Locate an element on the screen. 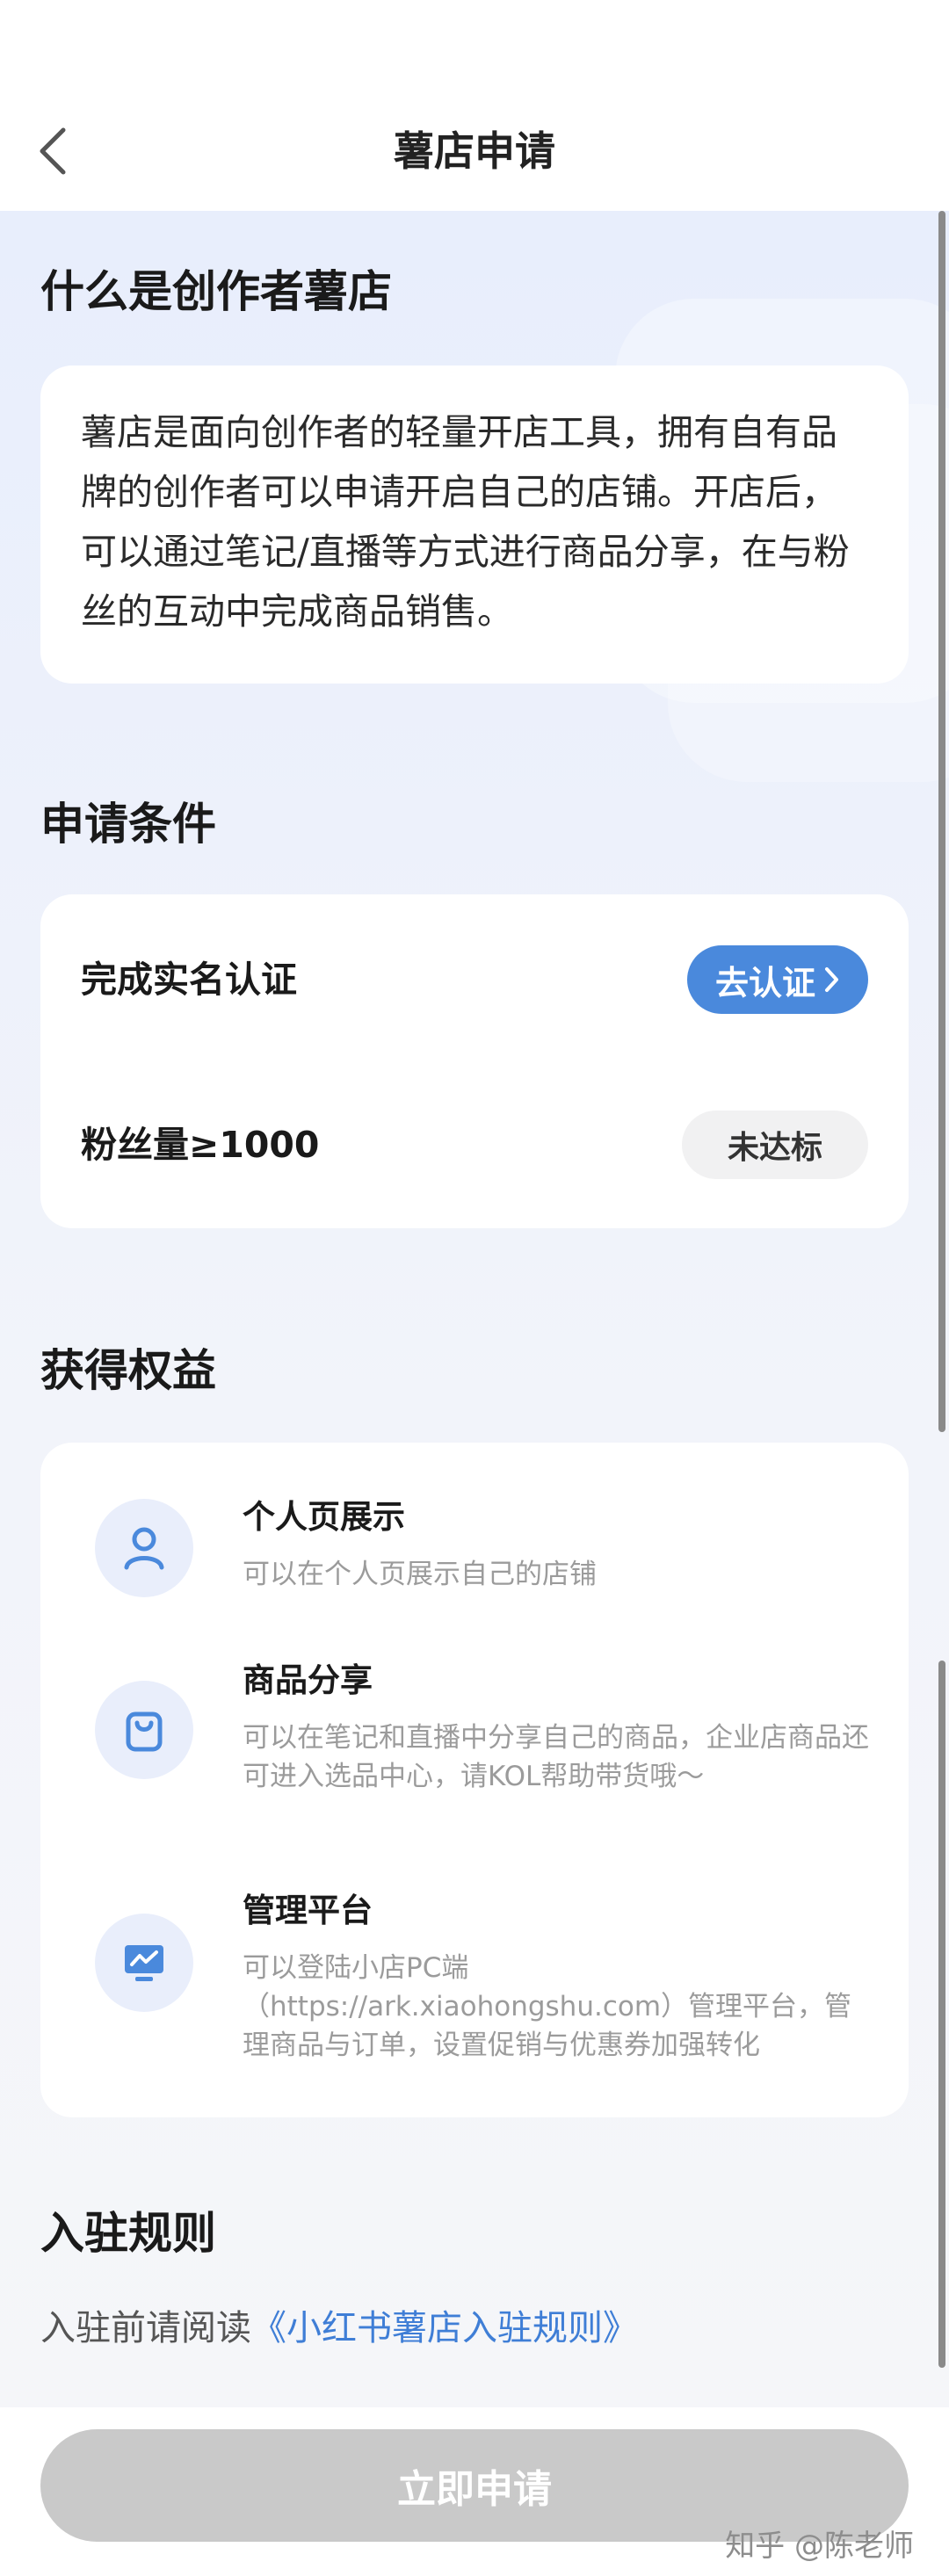  conditions-section-title: 申请条件 is located at coordinates (128, 824).